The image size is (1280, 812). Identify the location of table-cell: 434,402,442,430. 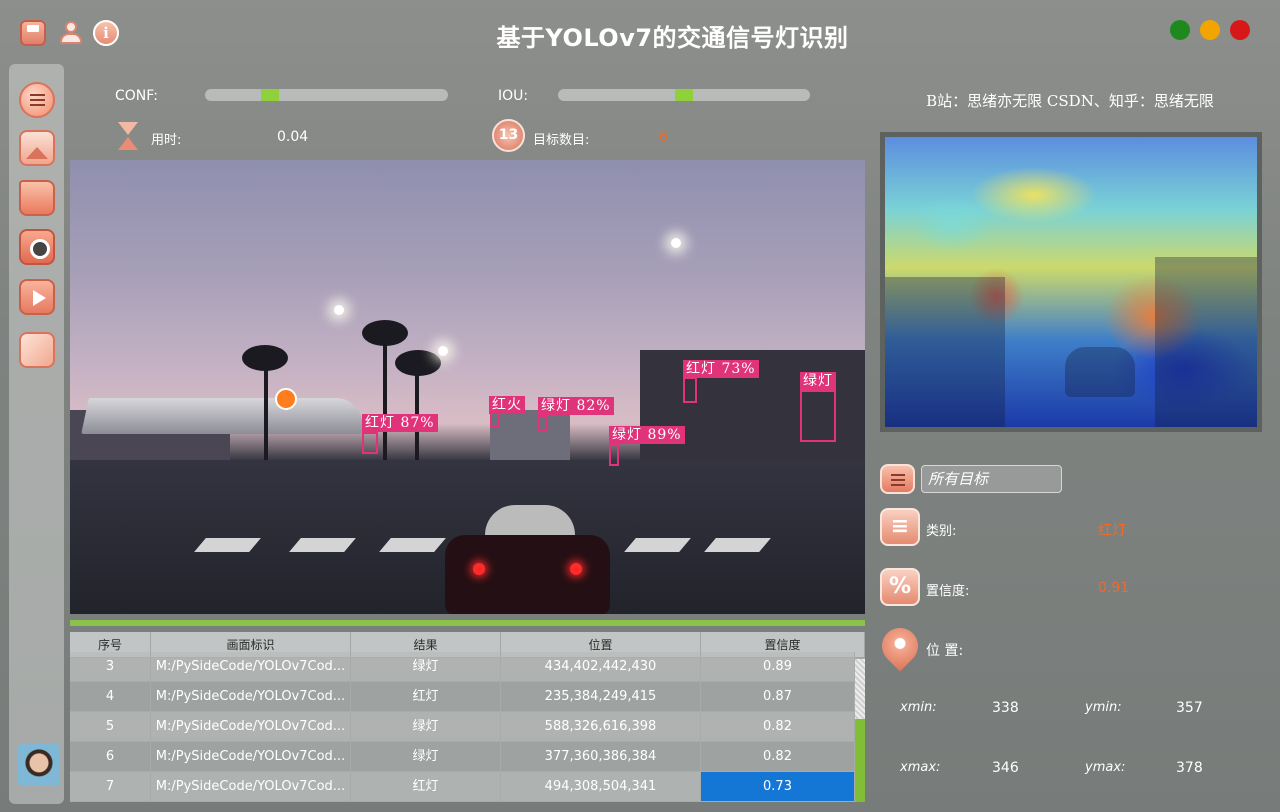
(601, 666).